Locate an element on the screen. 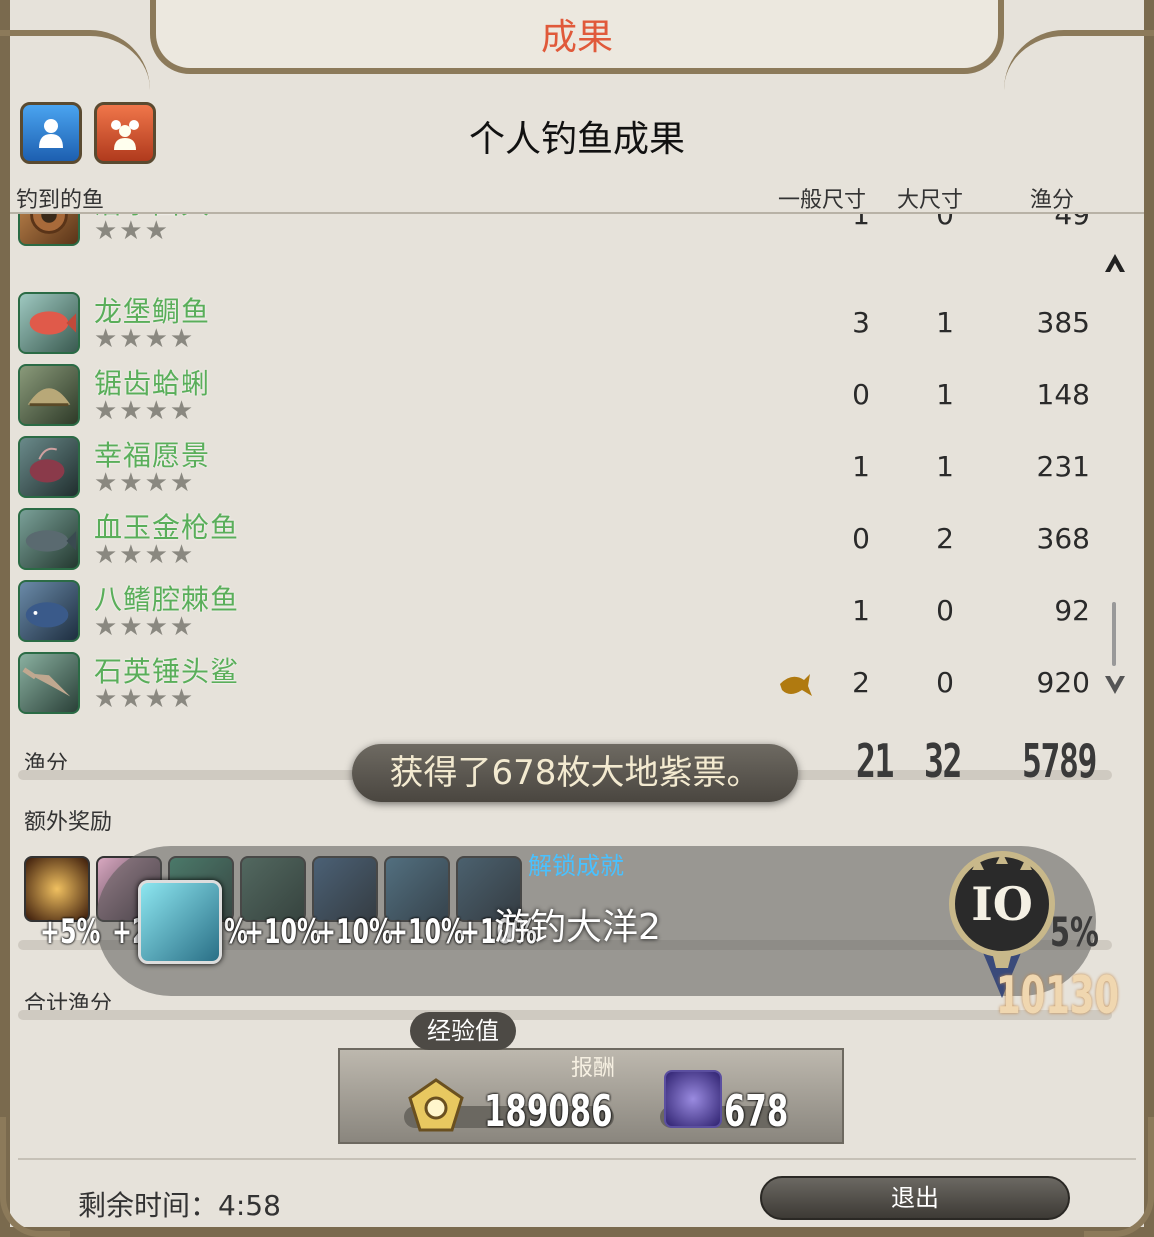 This screenshot has height=1237, width=1154. fish-points: 148 is located at coordinates (1063, 394).